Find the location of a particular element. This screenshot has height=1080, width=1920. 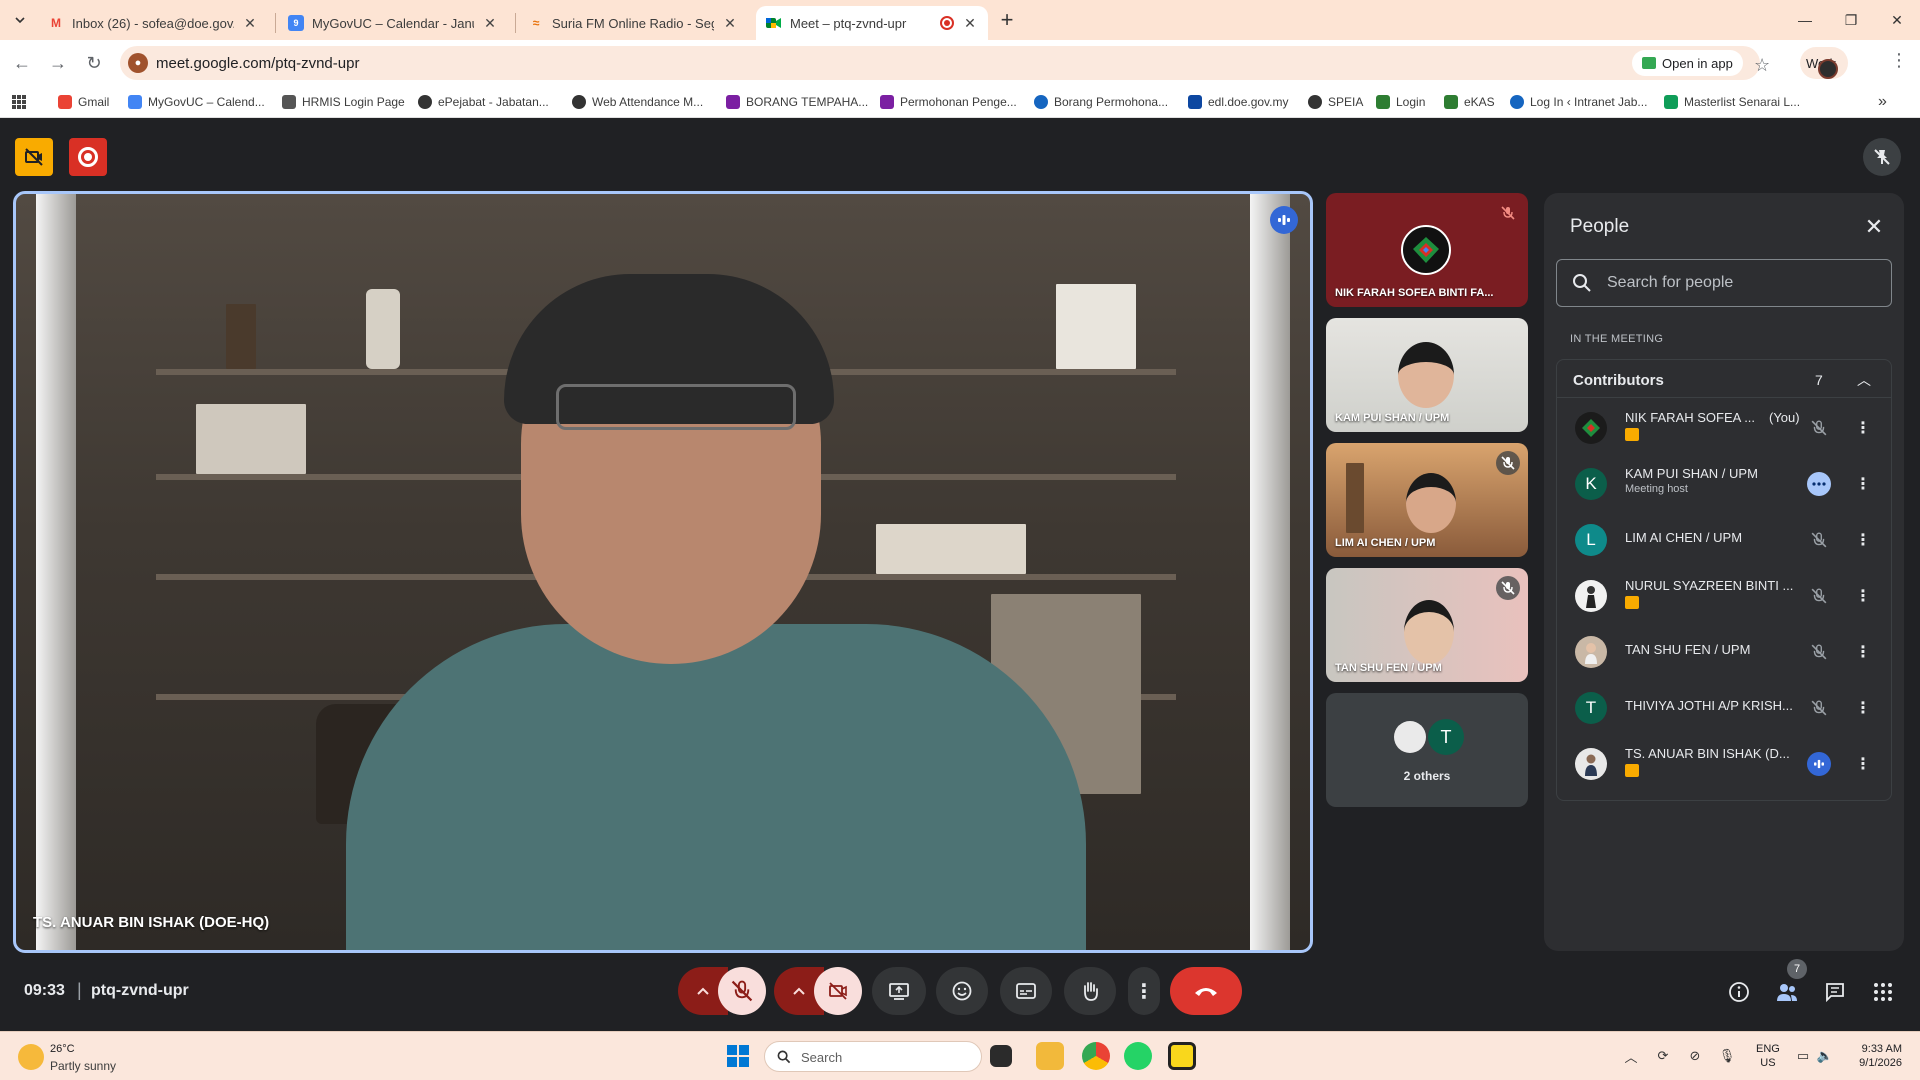

bookmark-login: Login is located at coordinates (1400, 102).